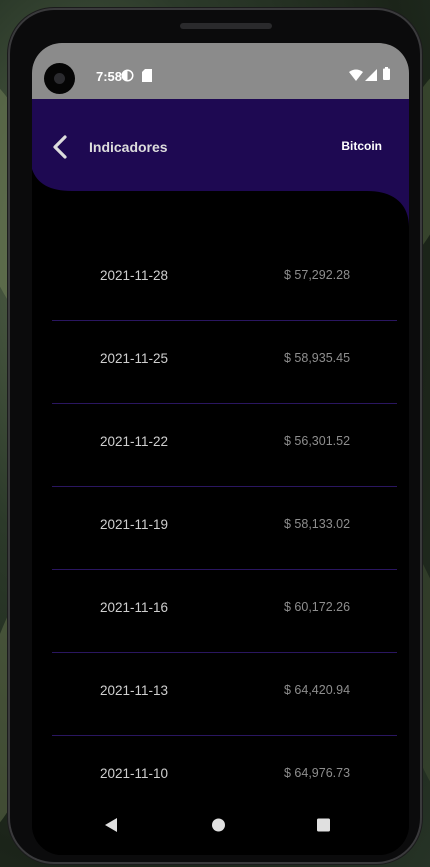 Image resolution: width=430 pixels, height=867 pixels. Describe the element at coordinates (134, 524) in the screenshot. I see `row-date: 2021-11-19` at that location.